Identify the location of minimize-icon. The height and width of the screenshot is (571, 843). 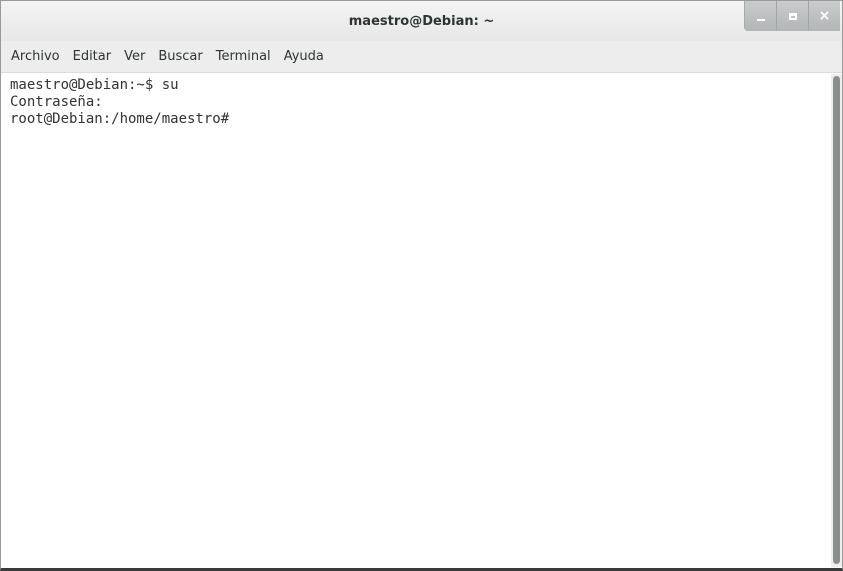
(760, 20).